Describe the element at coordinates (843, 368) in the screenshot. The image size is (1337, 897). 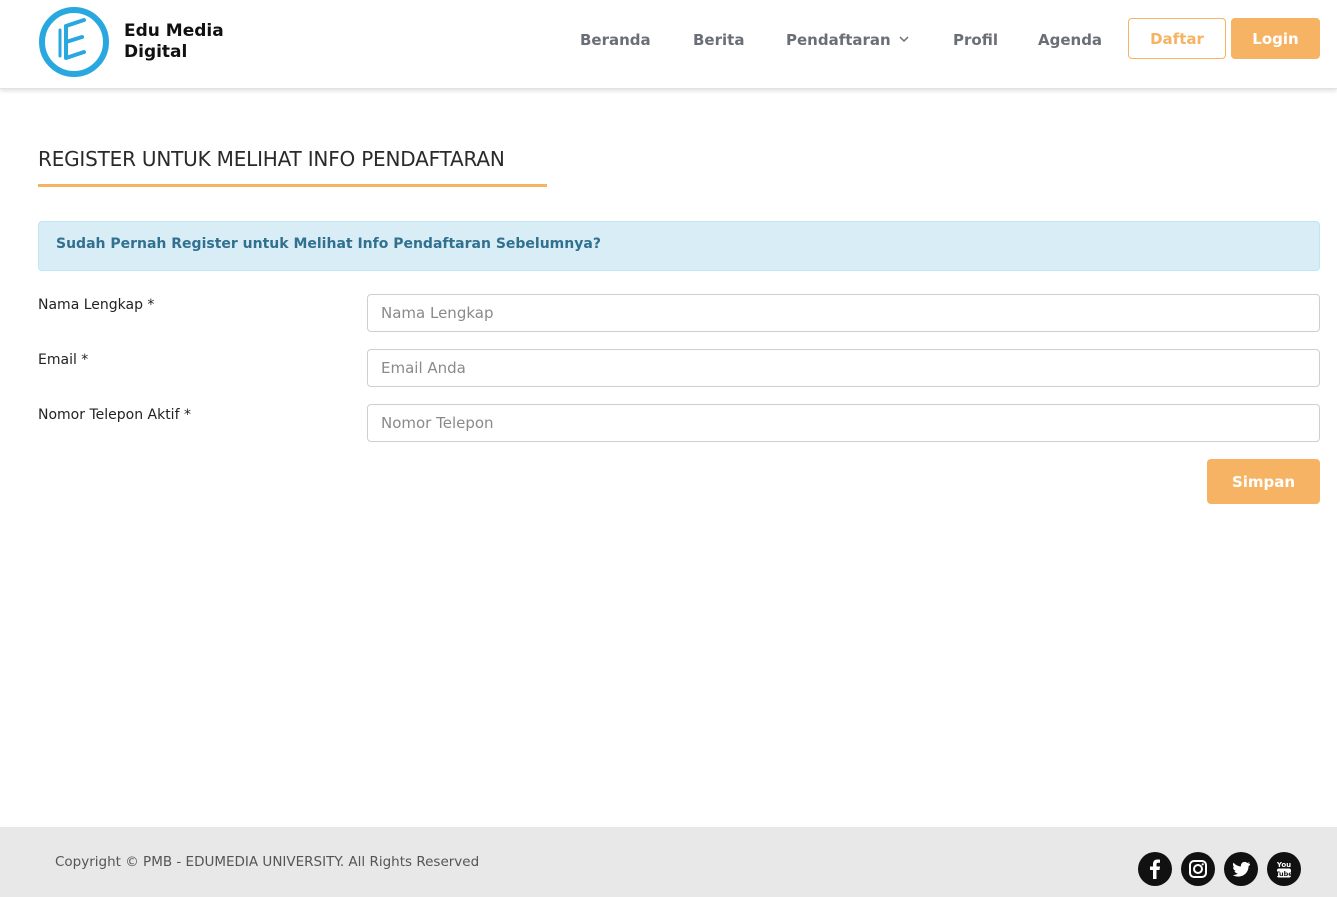
I see `email-input` at that location.